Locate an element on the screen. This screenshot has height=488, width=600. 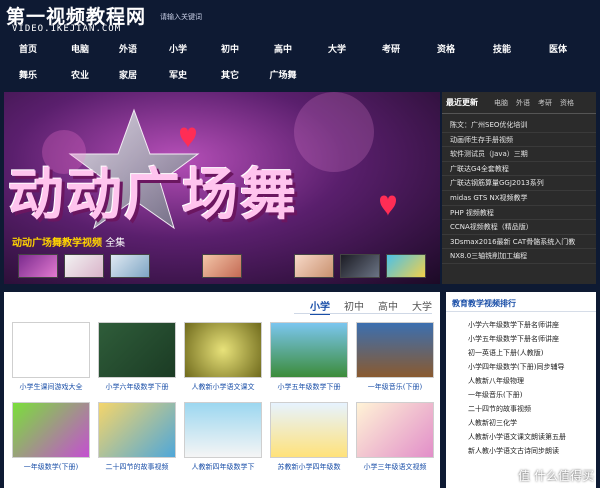
nav-row-2: 舞乐 农业 家居 军史 其它 广场舞 is located at coordinates (155, 76).